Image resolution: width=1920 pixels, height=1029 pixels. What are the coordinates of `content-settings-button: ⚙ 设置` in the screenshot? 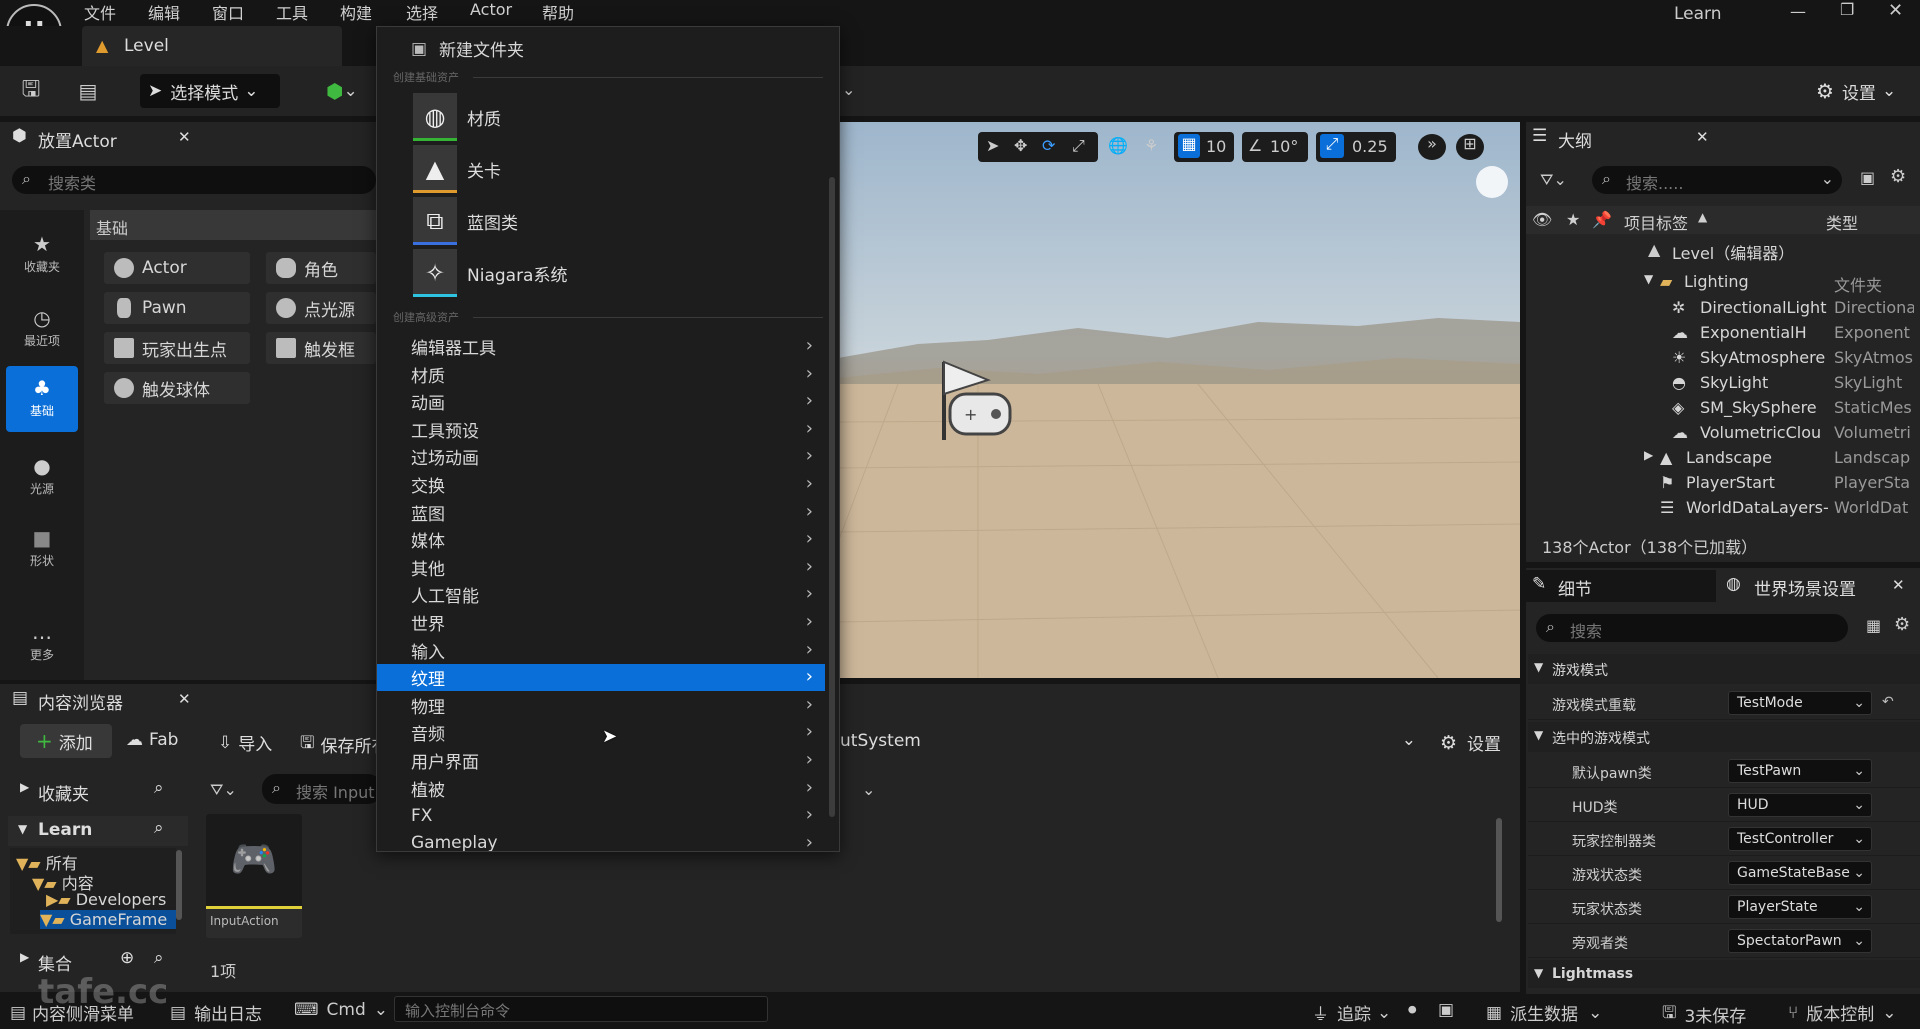 It's located at (1470, 743).